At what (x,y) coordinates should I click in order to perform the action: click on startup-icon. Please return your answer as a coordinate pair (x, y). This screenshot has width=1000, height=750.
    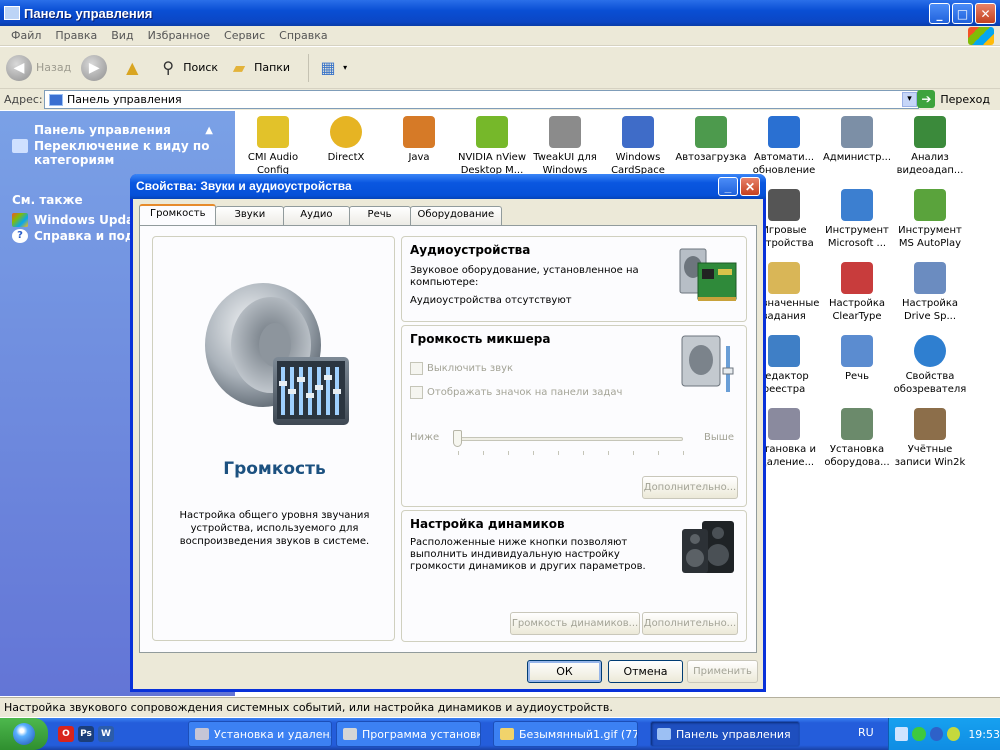
    Looking at the image, I should click on (711, 132).